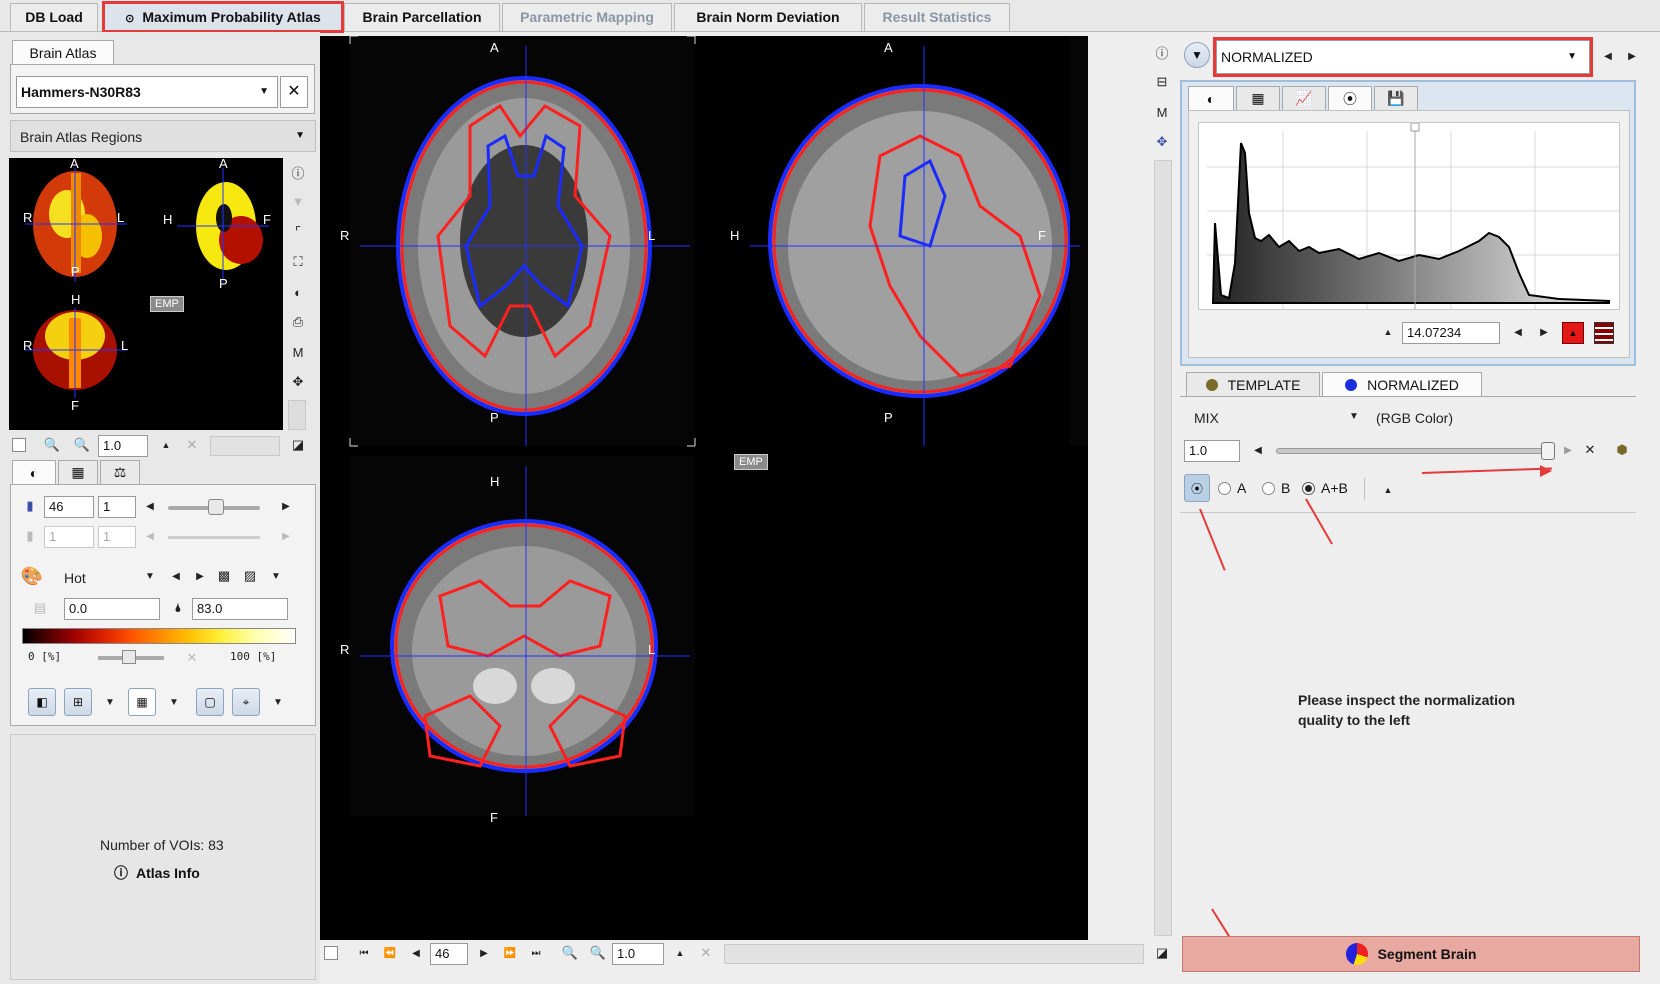  What do you see at coordinates (112, 609) in the screenshot?
I see `min-value-input: 0.0` at bounding box center [112, 609].